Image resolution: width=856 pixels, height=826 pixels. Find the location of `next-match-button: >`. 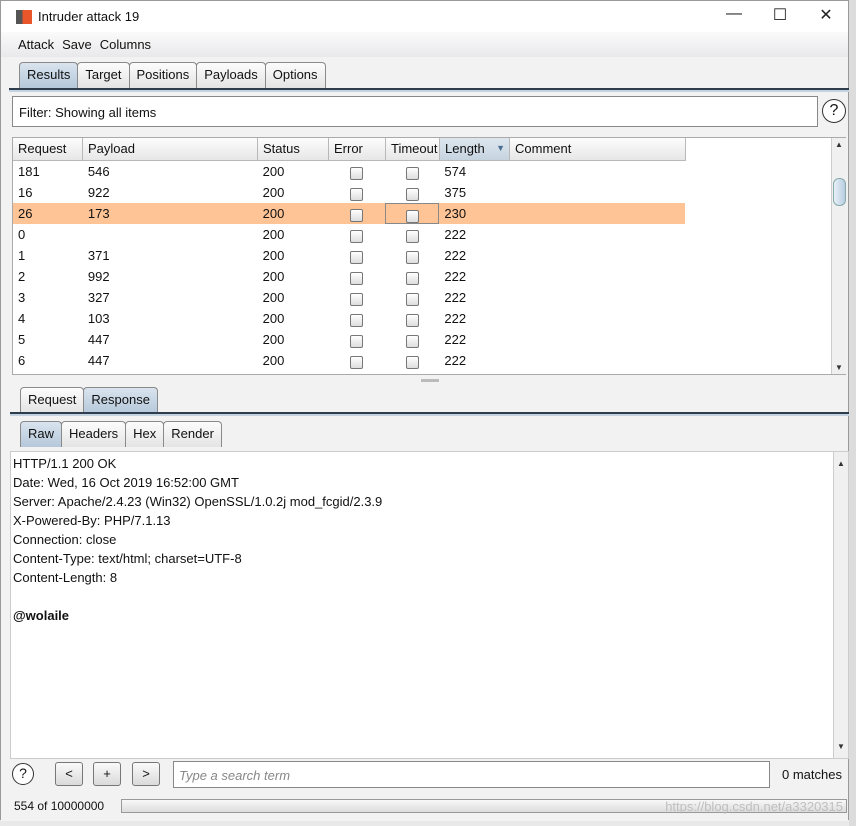

next-match-button: > is located at coordinates (146, 774).